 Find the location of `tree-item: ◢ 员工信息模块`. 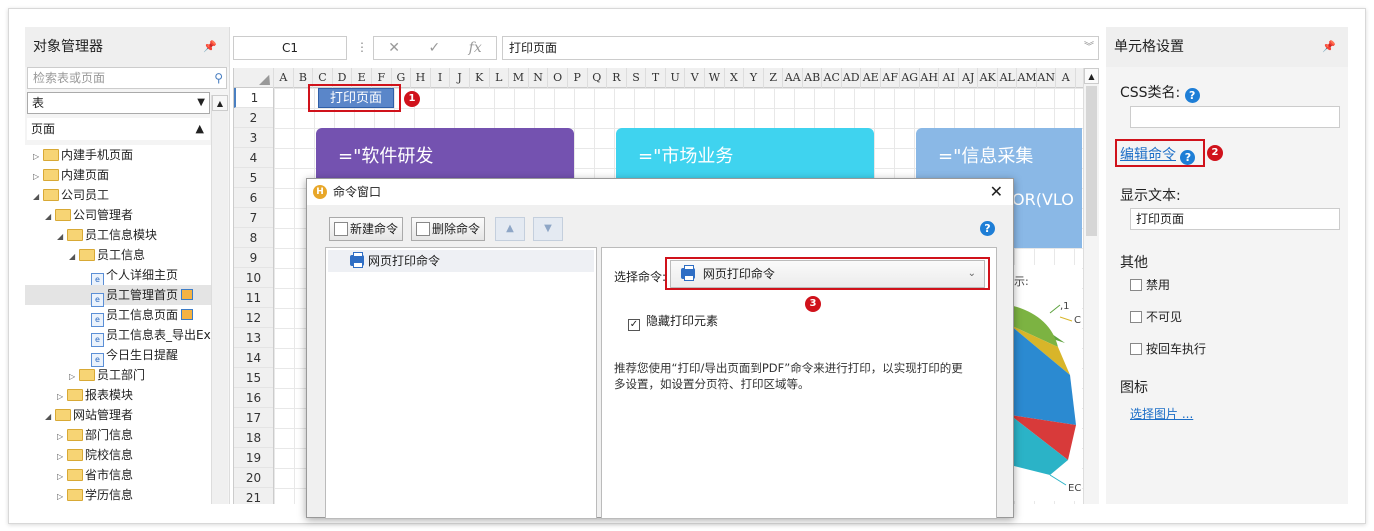

tree-item: ◢ 员工信息模块 is located at coordinates (118, 235).